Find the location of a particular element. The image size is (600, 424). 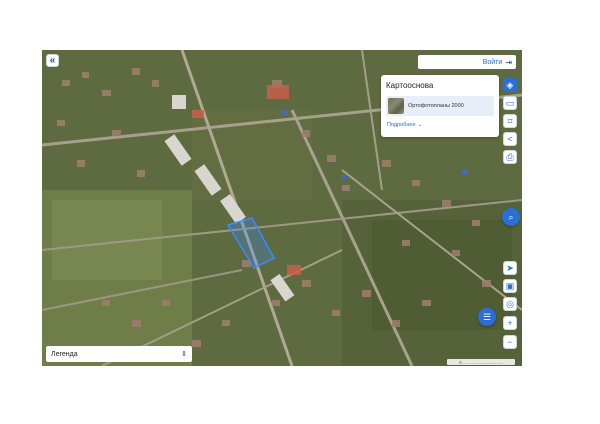

screenshot-button: ▣ is located at coordinates (510, 286).